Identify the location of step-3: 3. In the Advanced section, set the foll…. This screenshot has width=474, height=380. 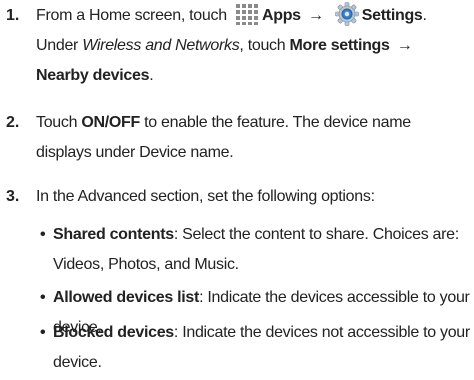
(237, 197).